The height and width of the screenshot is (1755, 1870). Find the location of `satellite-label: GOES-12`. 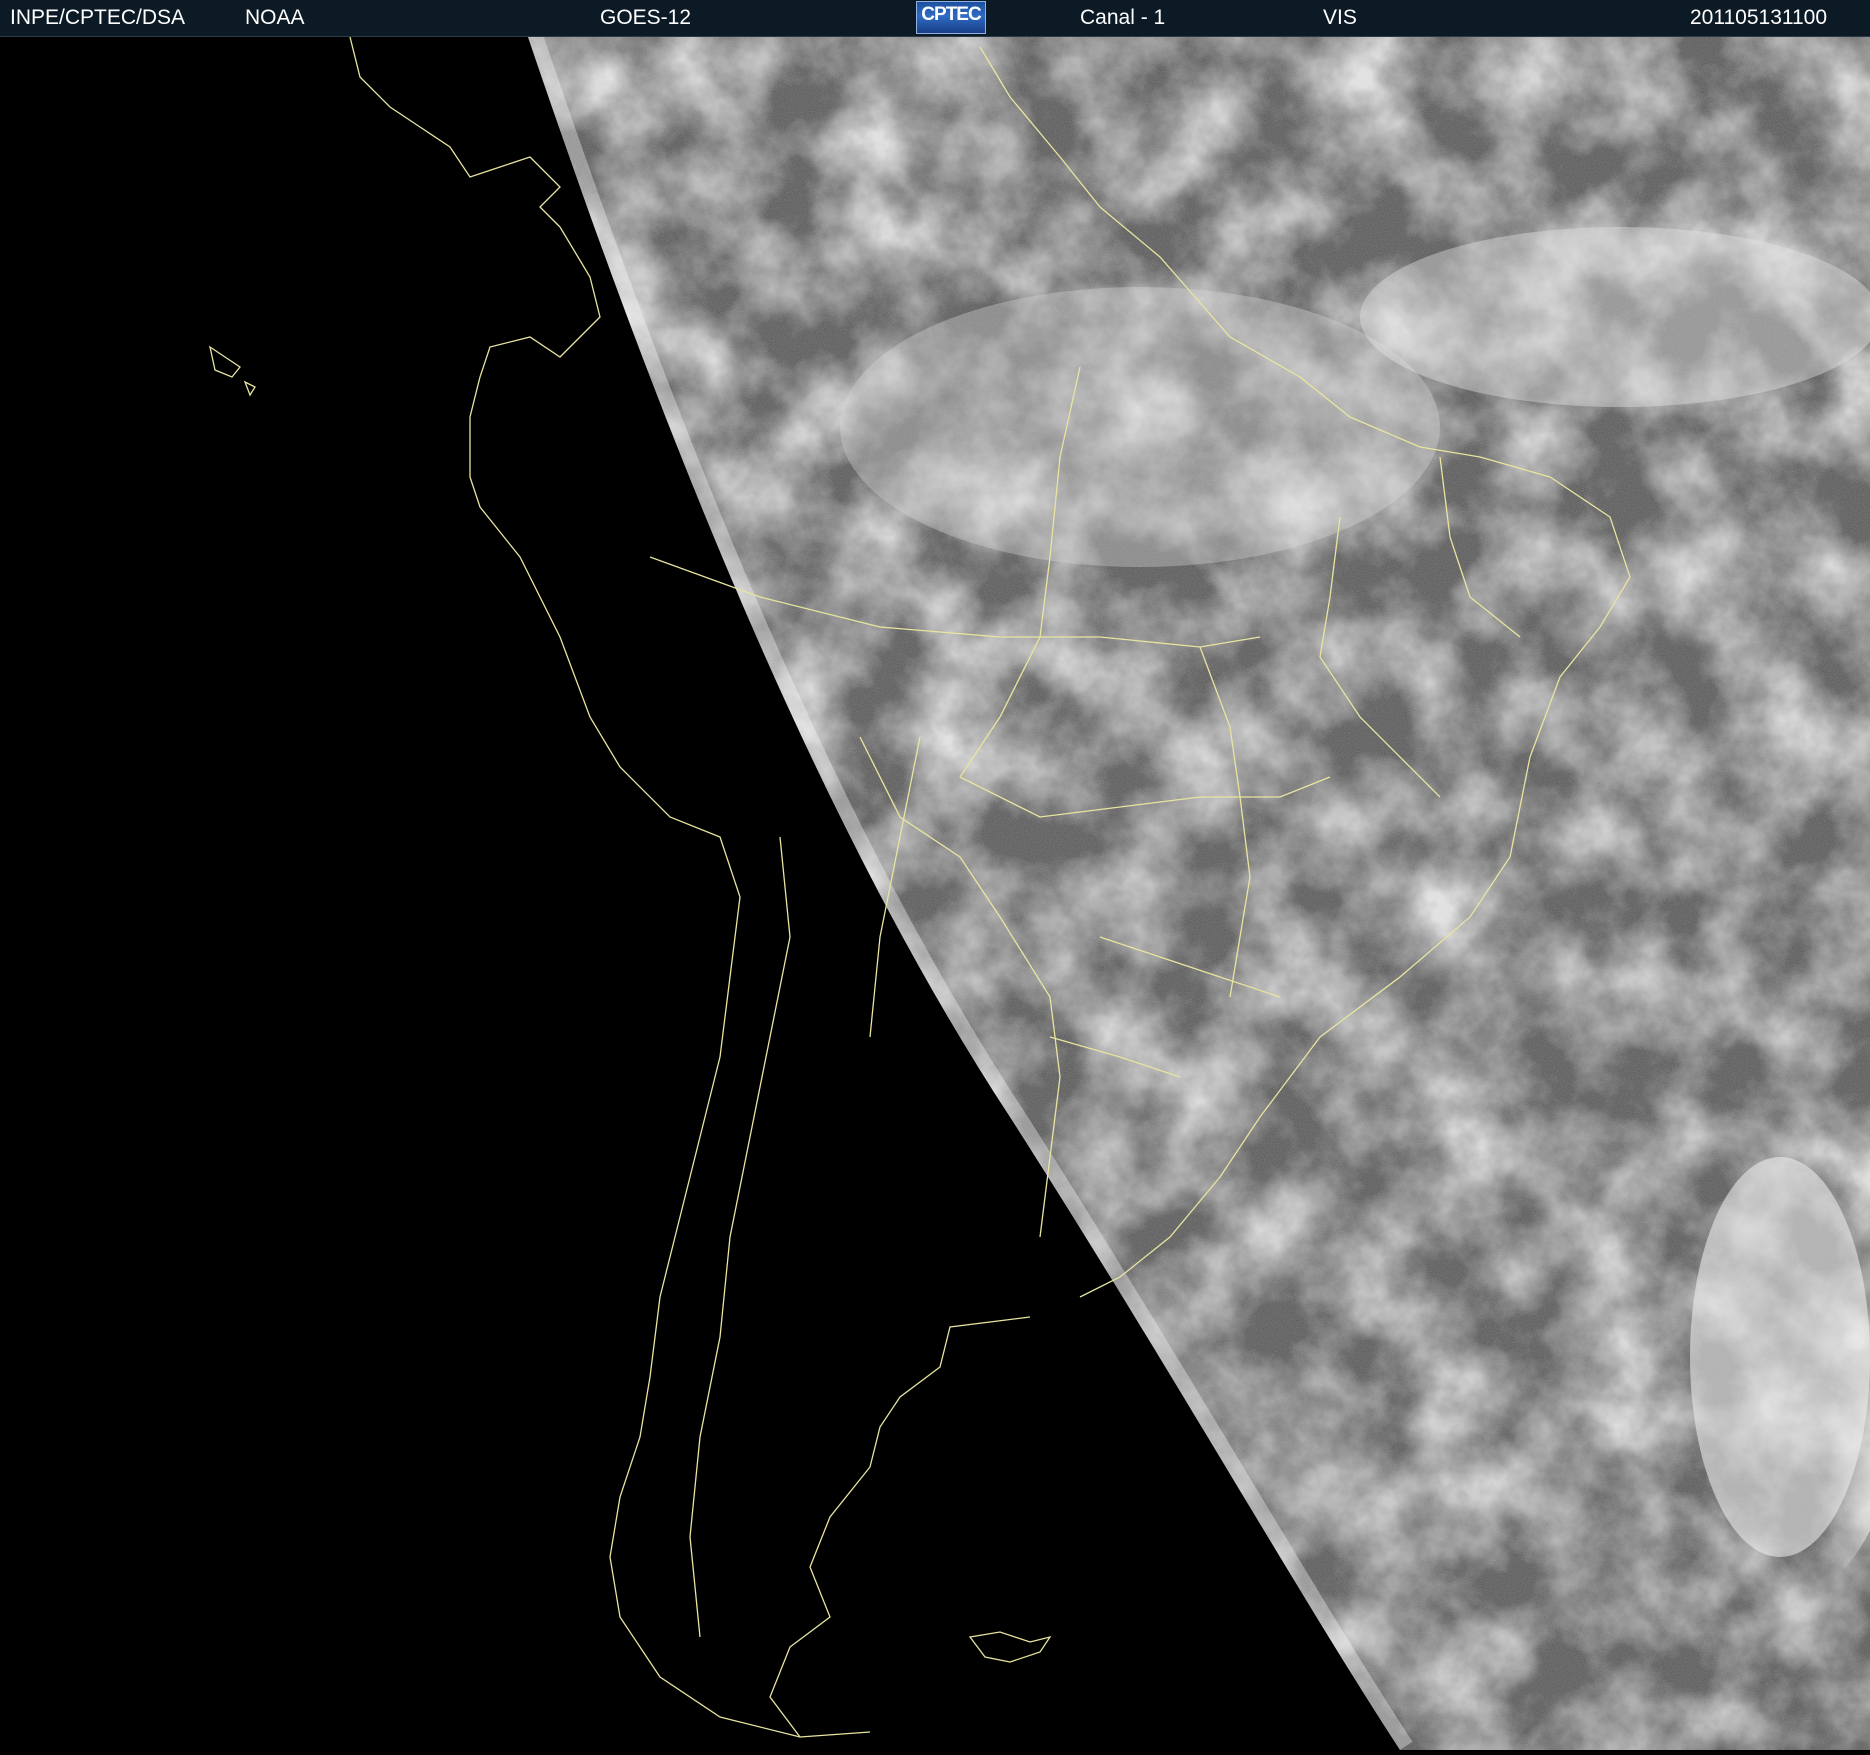

satellite-label: GOES-12 is located at coordinates (646, 17).